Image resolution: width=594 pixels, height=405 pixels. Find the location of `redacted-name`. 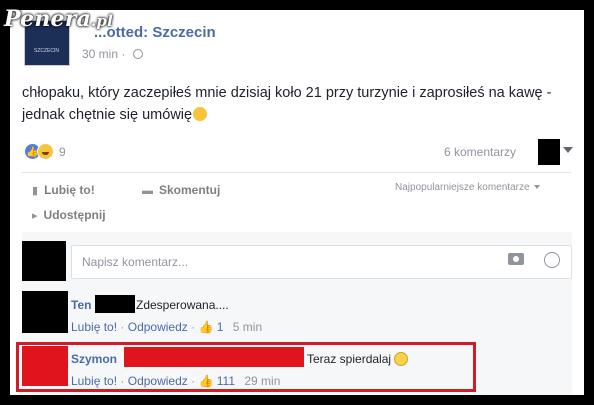

redacted-name is located at coordinates (115, 304).